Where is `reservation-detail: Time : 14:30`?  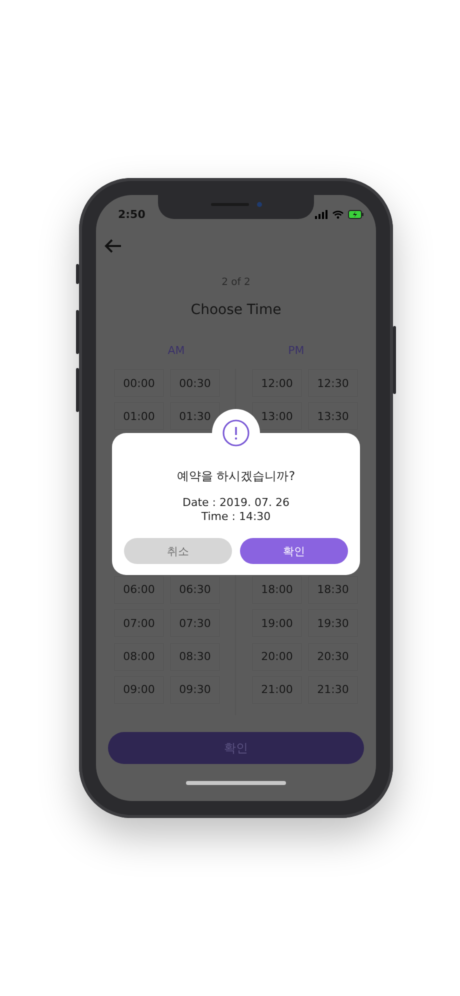 reservation-detail: Time : 14:30 is located at coordinates (236, 517).